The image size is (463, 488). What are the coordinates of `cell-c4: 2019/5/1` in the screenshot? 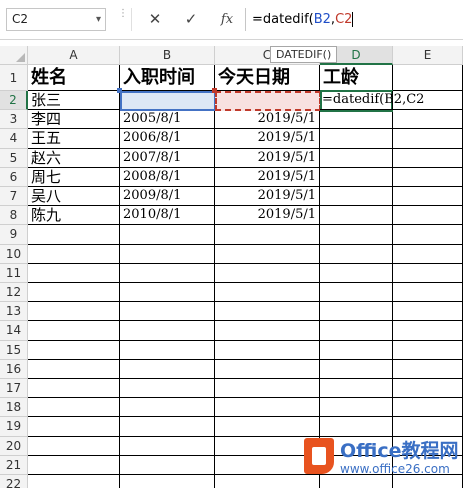 It's located at (267, 139).